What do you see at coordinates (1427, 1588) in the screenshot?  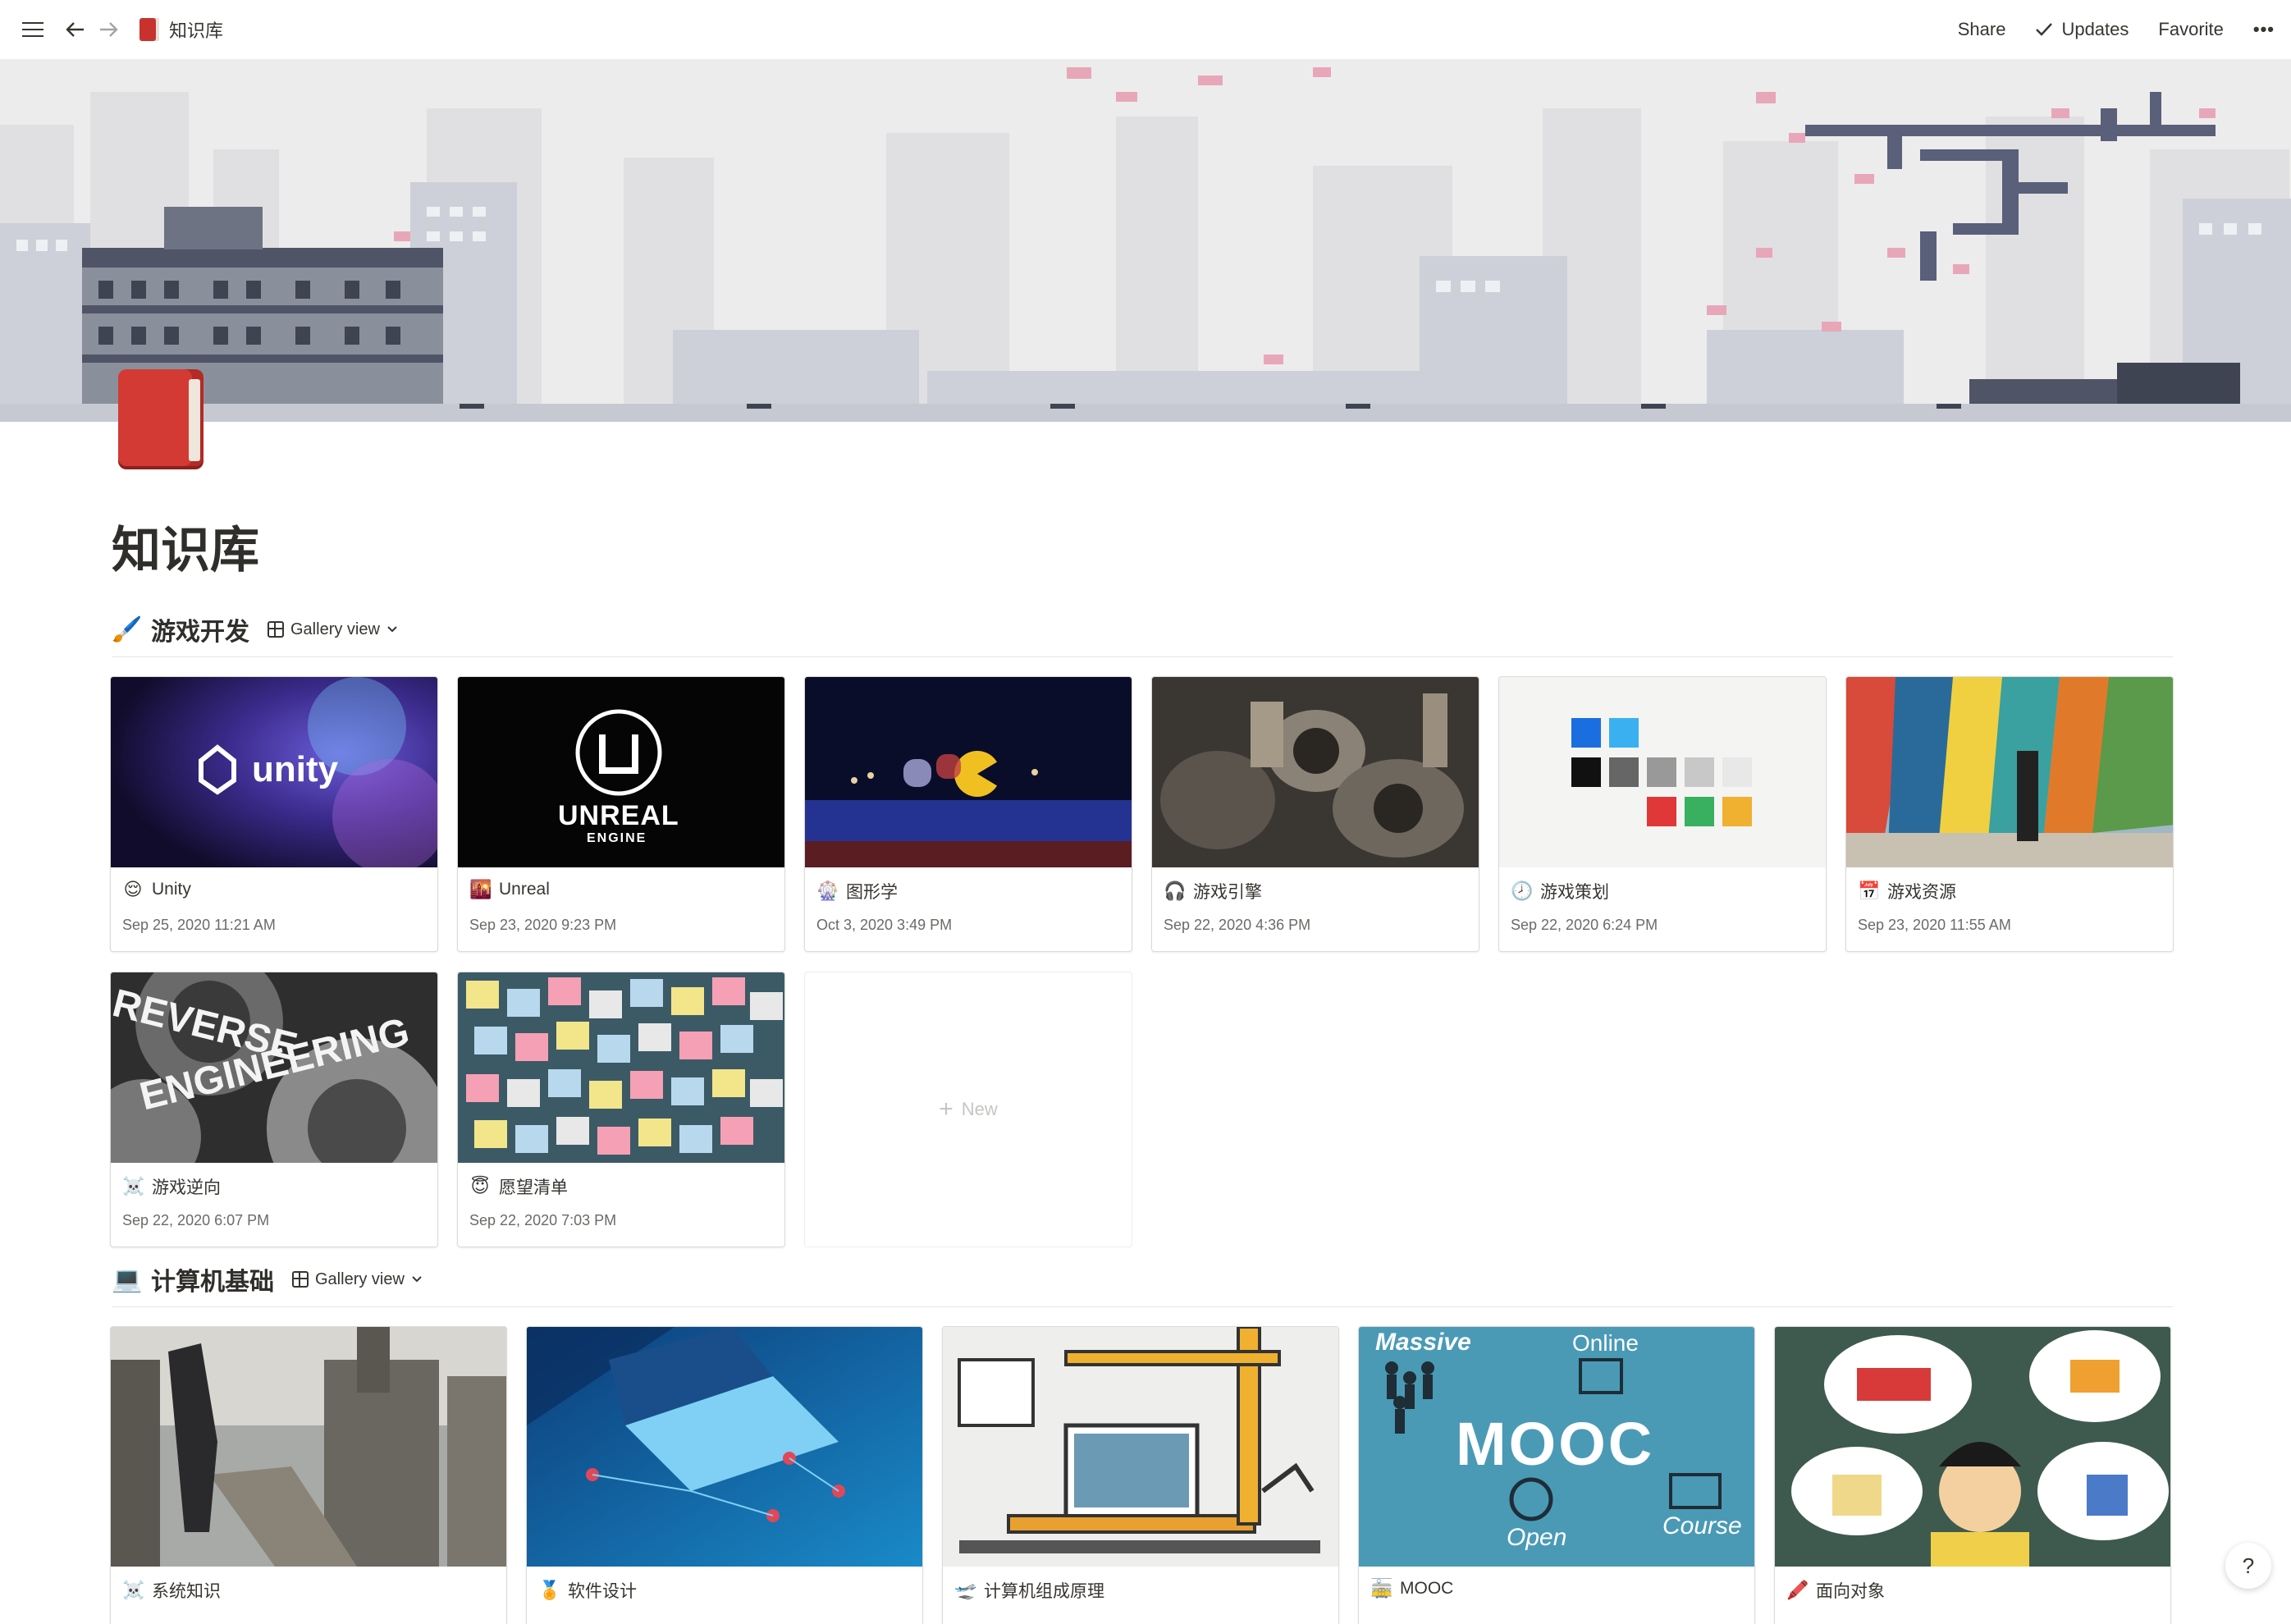 I see `card-title: MOOC` at bounding box center [1427, 1588].